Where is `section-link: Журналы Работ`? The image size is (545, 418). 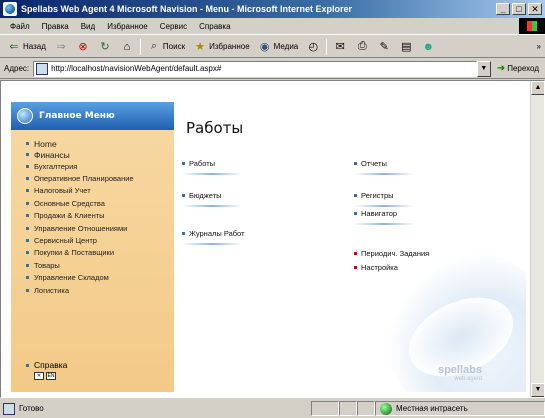
section-link: Журналы Работ is located at coordinates (213, 233).